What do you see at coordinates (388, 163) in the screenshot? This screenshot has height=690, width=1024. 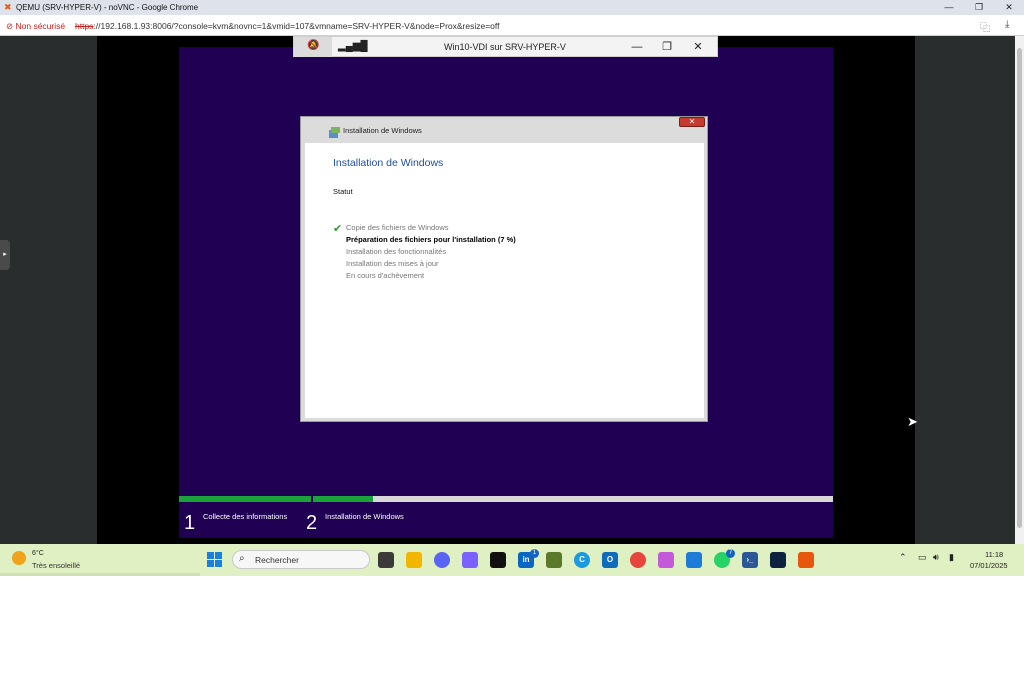 I see `setup-heading: Installation de Windows` at bounding box center [388, 163].